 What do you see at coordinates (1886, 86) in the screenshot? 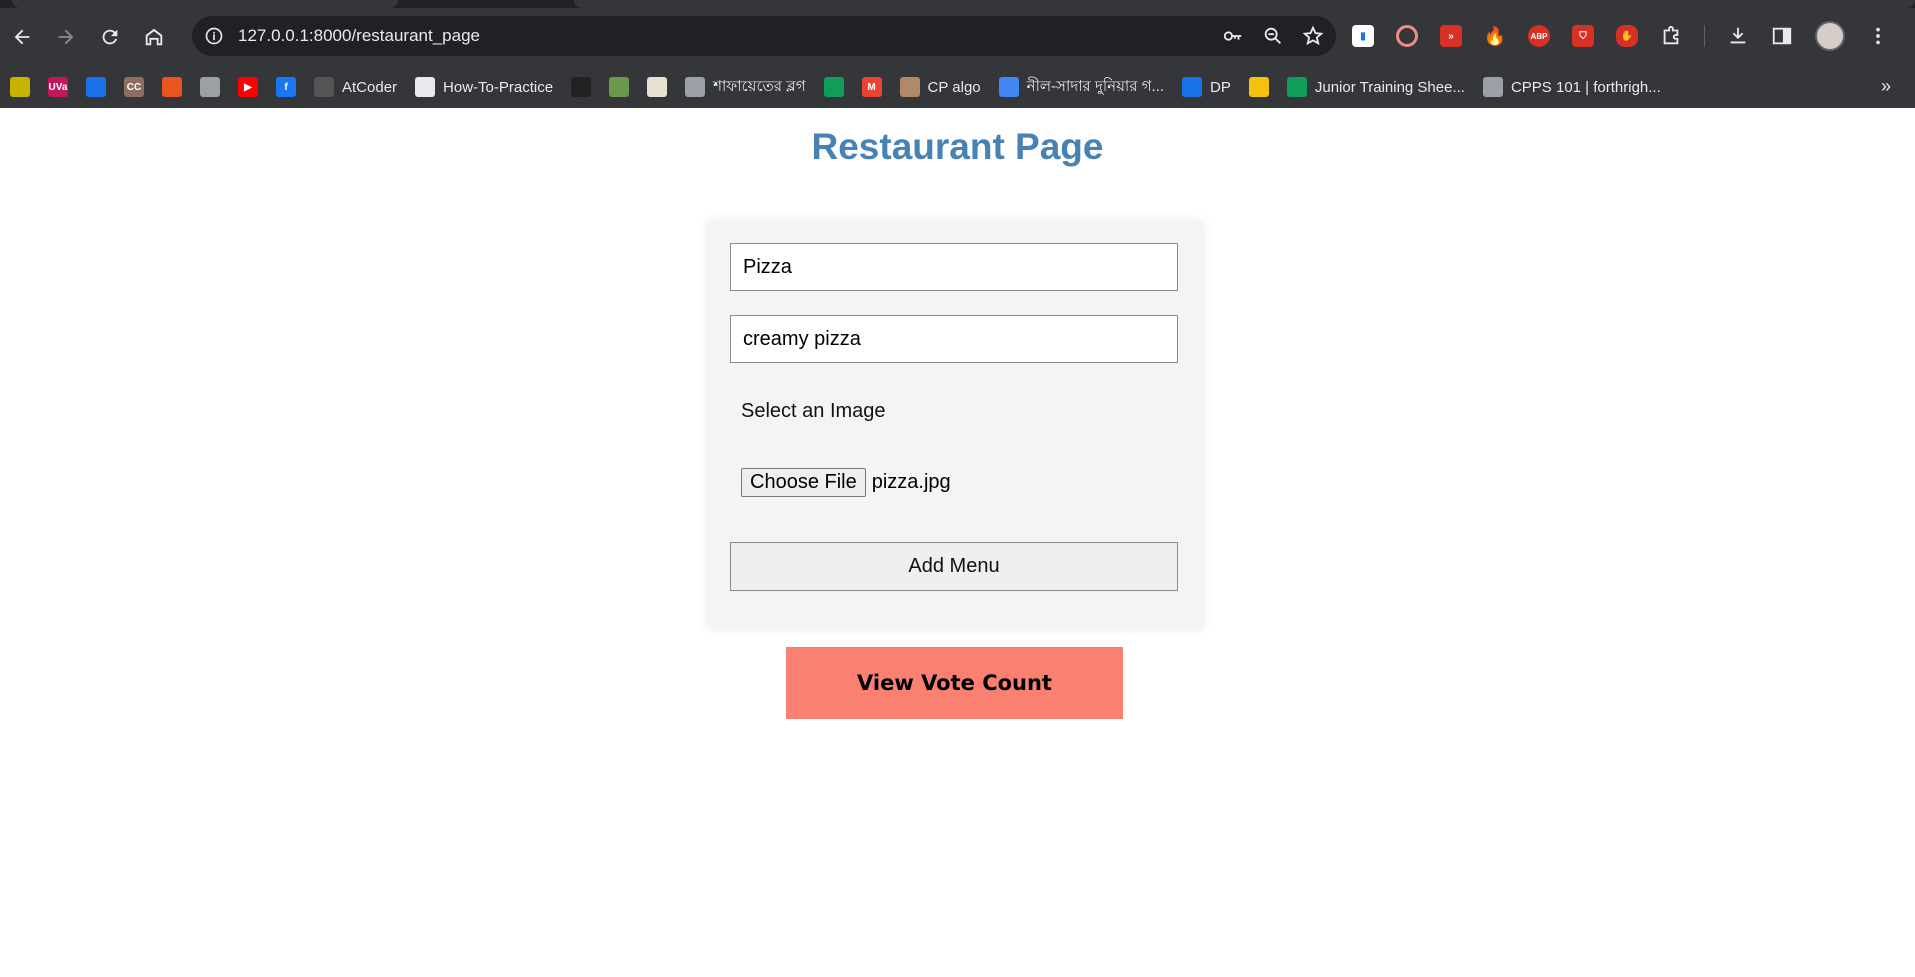
I see `more-bookmarks-chevron-icon: »` at bounding box center [1886, 86].